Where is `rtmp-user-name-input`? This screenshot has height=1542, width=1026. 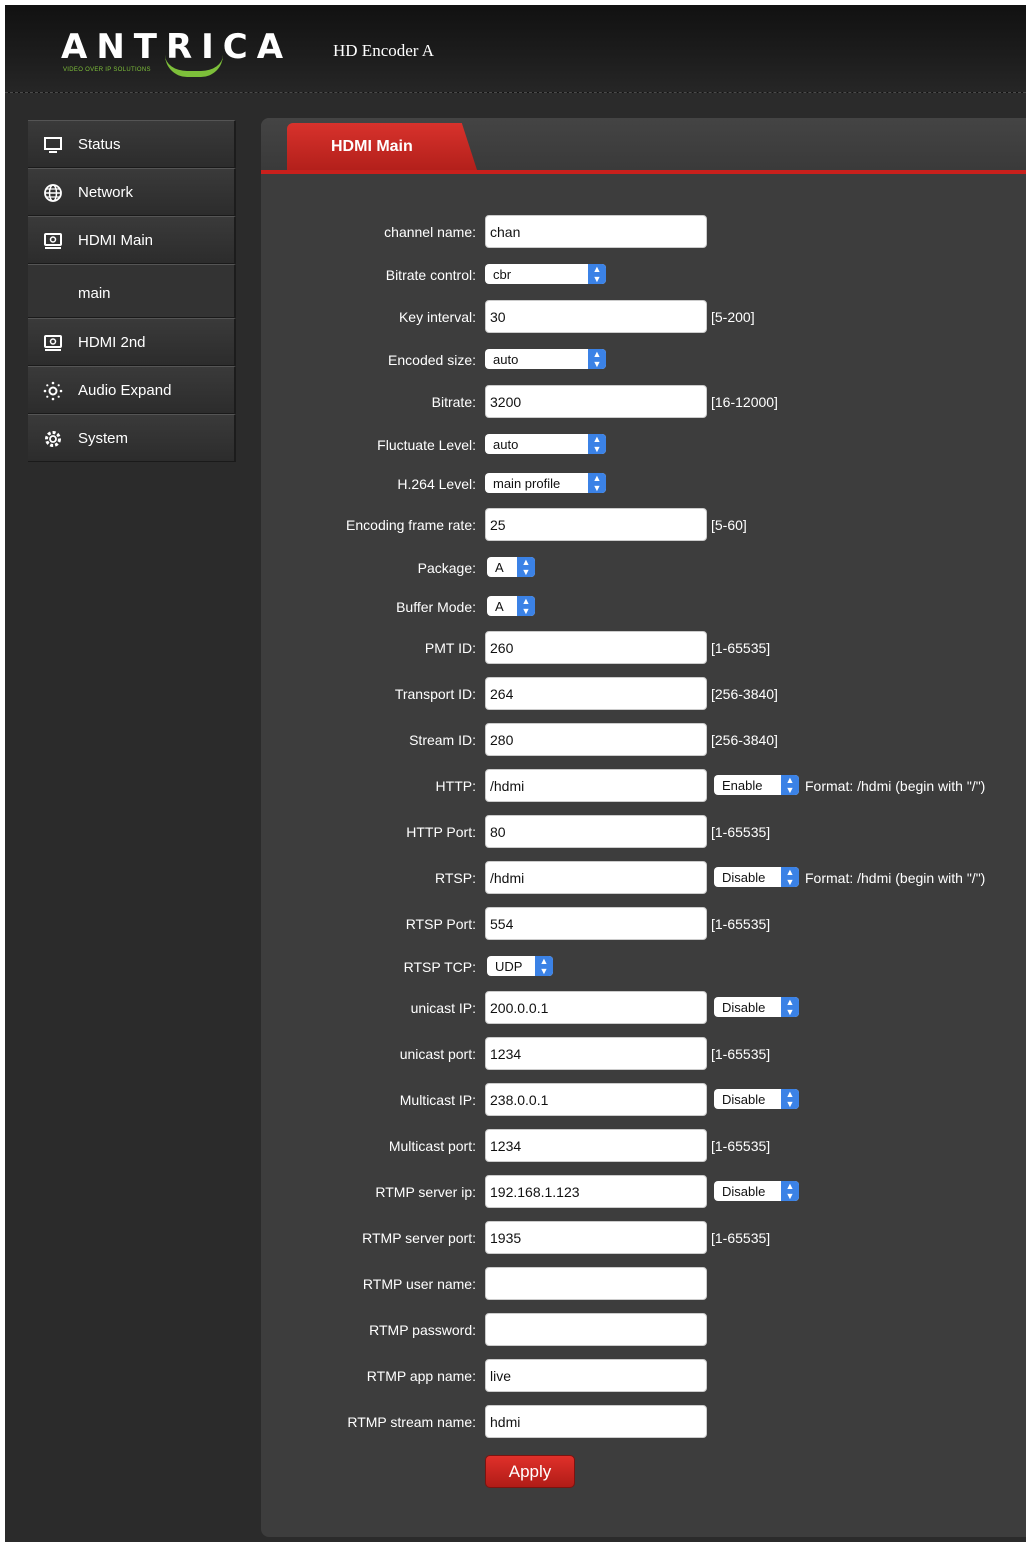 rtmp-user-name-input is located at coordinates (596, 1283).